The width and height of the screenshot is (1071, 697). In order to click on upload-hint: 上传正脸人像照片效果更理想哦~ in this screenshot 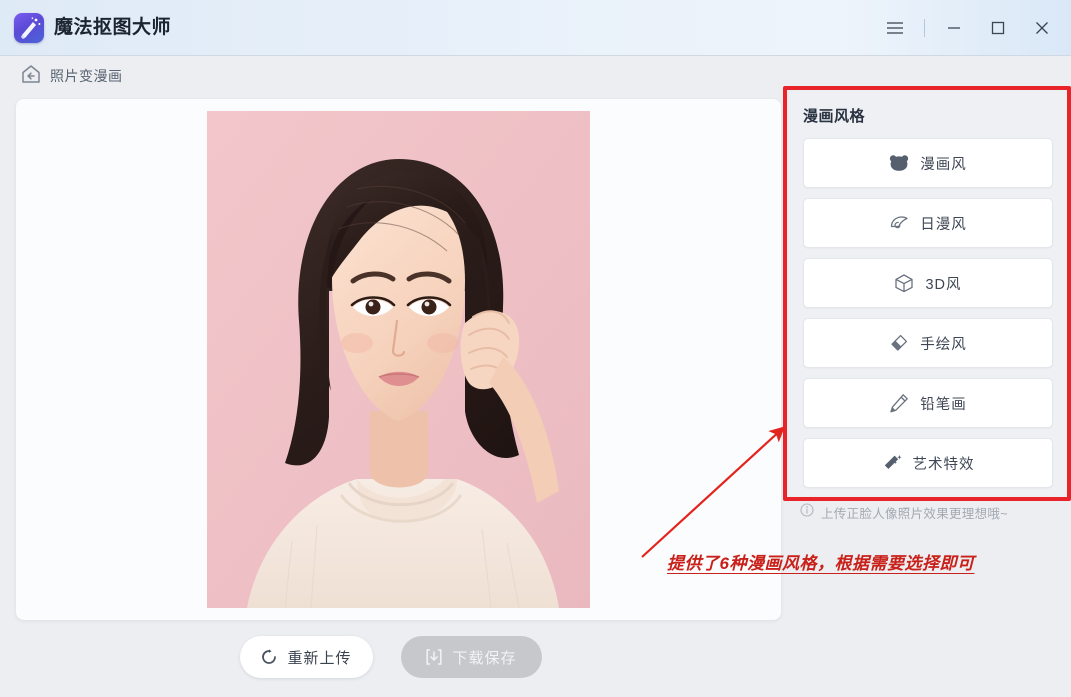, I will do `click(904, 512)`.